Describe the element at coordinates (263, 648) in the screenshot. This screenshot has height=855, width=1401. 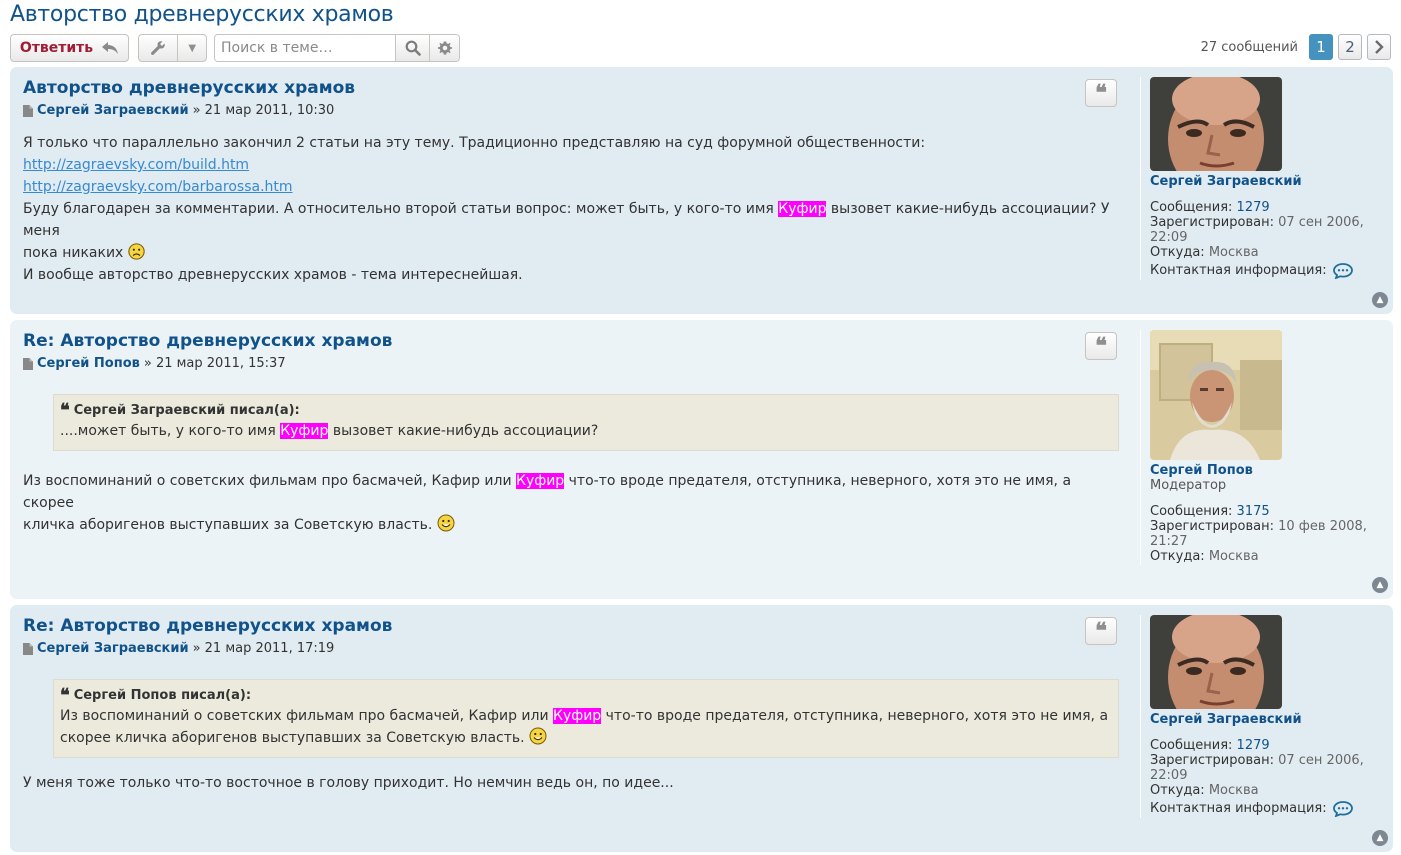
I see `post-date: » 21 мар 2011, 17:19` at that location.